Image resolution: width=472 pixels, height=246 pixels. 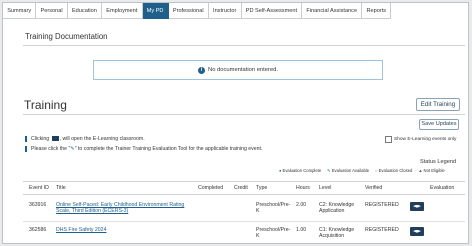 What do you see at coordinates (374, 188) in the screenshot?
I see `header-verified: Verified` at bounding box center [374, 188].